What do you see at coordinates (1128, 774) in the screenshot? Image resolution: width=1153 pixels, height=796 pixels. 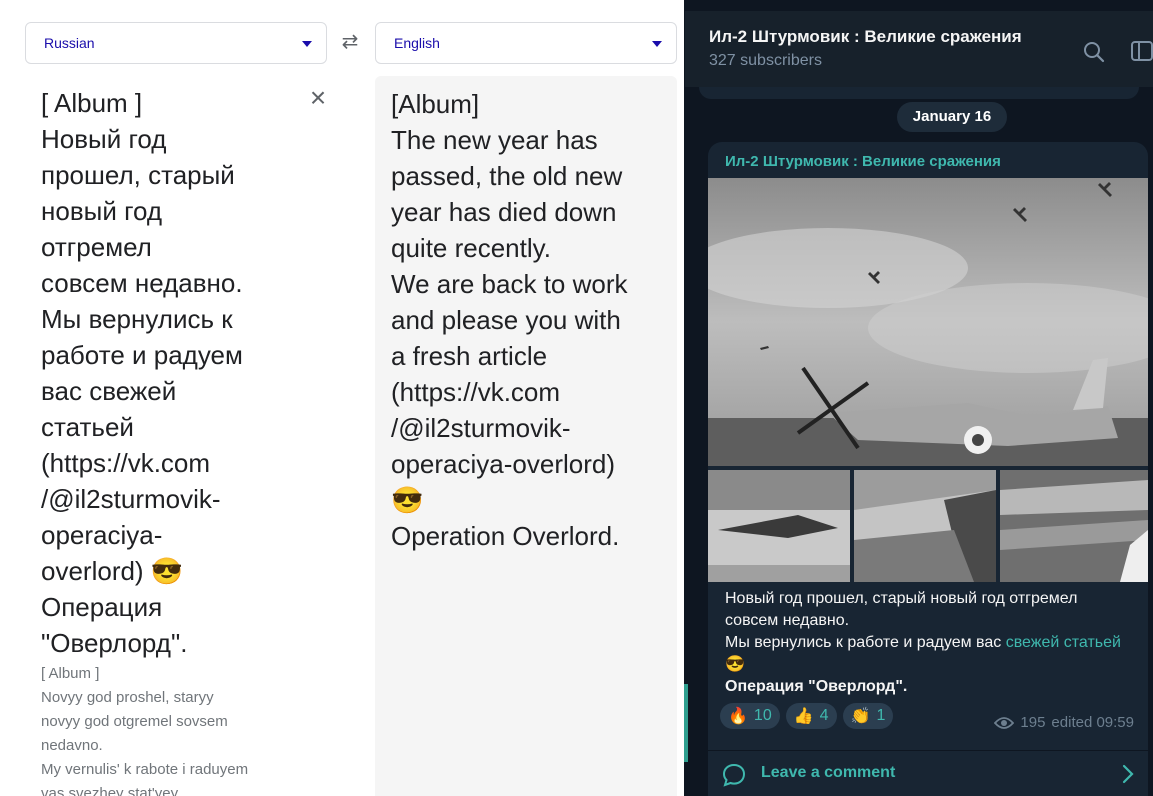 I see `chevron-right-icon` at bounding box center [1128, 774].